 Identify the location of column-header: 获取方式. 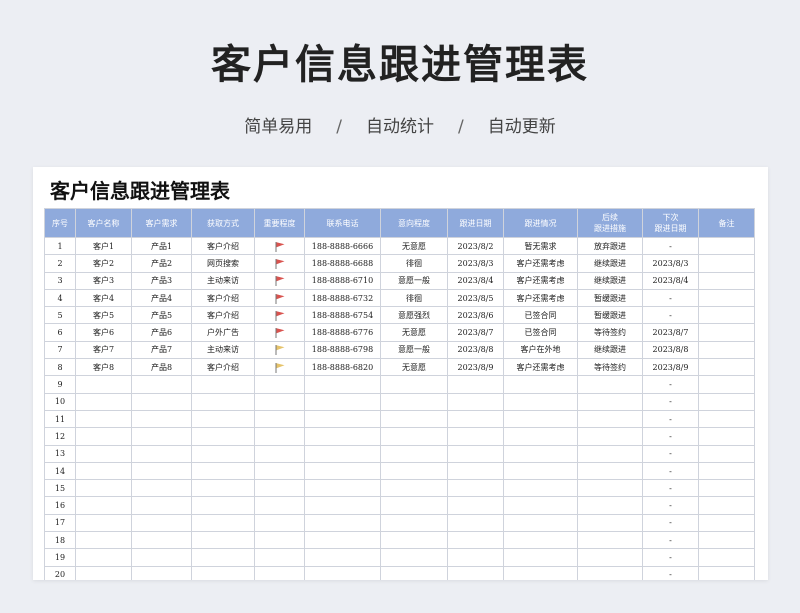
(223, 223).